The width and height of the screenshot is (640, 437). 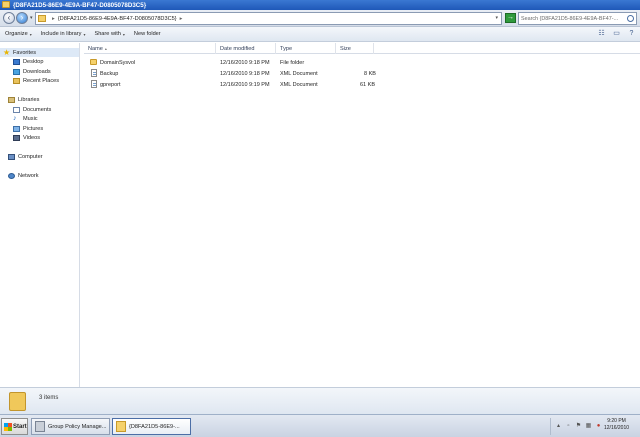 What do you see at coordinates (578, 426) in the screenshot?
I see `action-center-icon: ⚑` at bounding box center [578, 426].